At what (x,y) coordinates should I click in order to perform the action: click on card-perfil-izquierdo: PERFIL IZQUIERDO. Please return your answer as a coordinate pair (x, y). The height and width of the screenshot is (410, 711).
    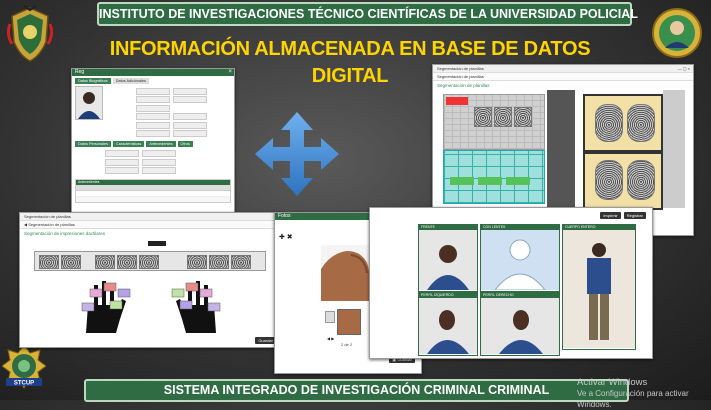
    Looking at the image, I should click on (448, 324).